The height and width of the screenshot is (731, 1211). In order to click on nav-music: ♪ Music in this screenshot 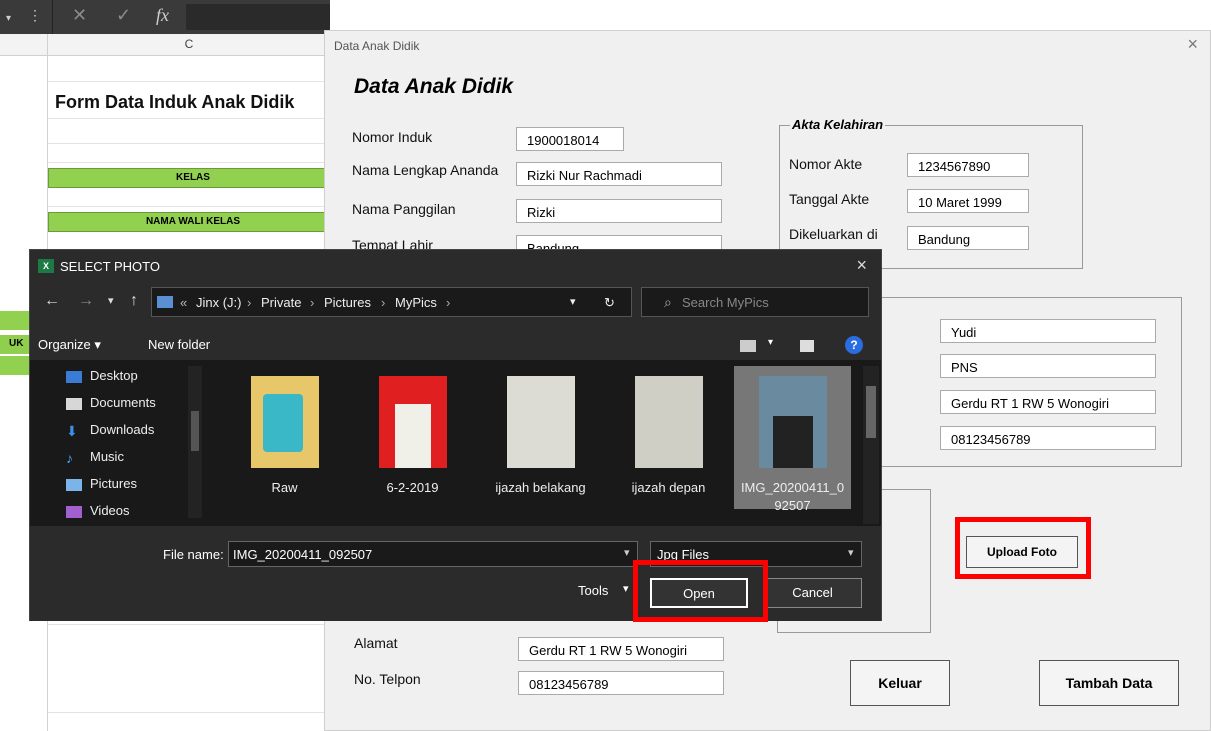, I will do `click(95, 457)`.